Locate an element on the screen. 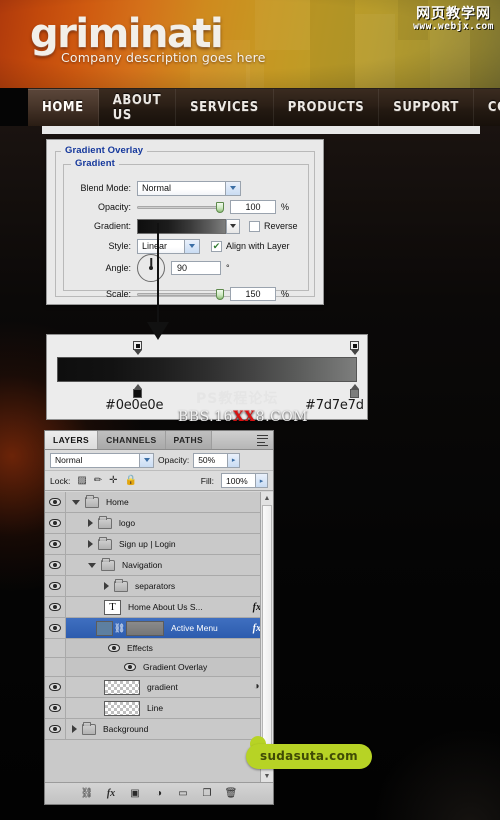 This screenshot has height=820, width=500. layer-mask-icon: ▣ is located at coordinates (135, 793).